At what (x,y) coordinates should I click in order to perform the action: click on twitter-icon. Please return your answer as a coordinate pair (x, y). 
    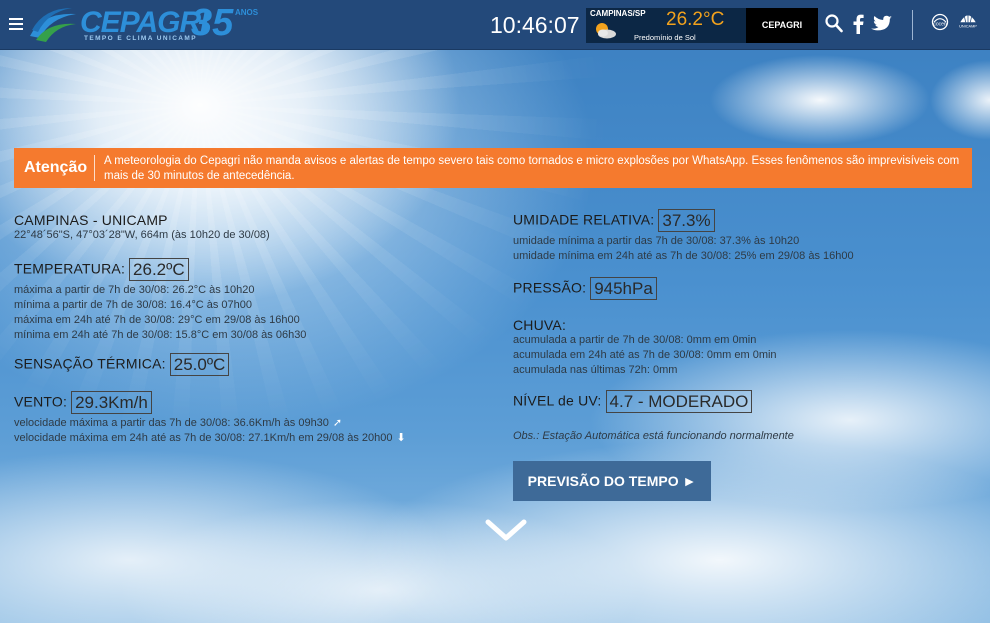
    Looking at the image, I should click on (881, 24).